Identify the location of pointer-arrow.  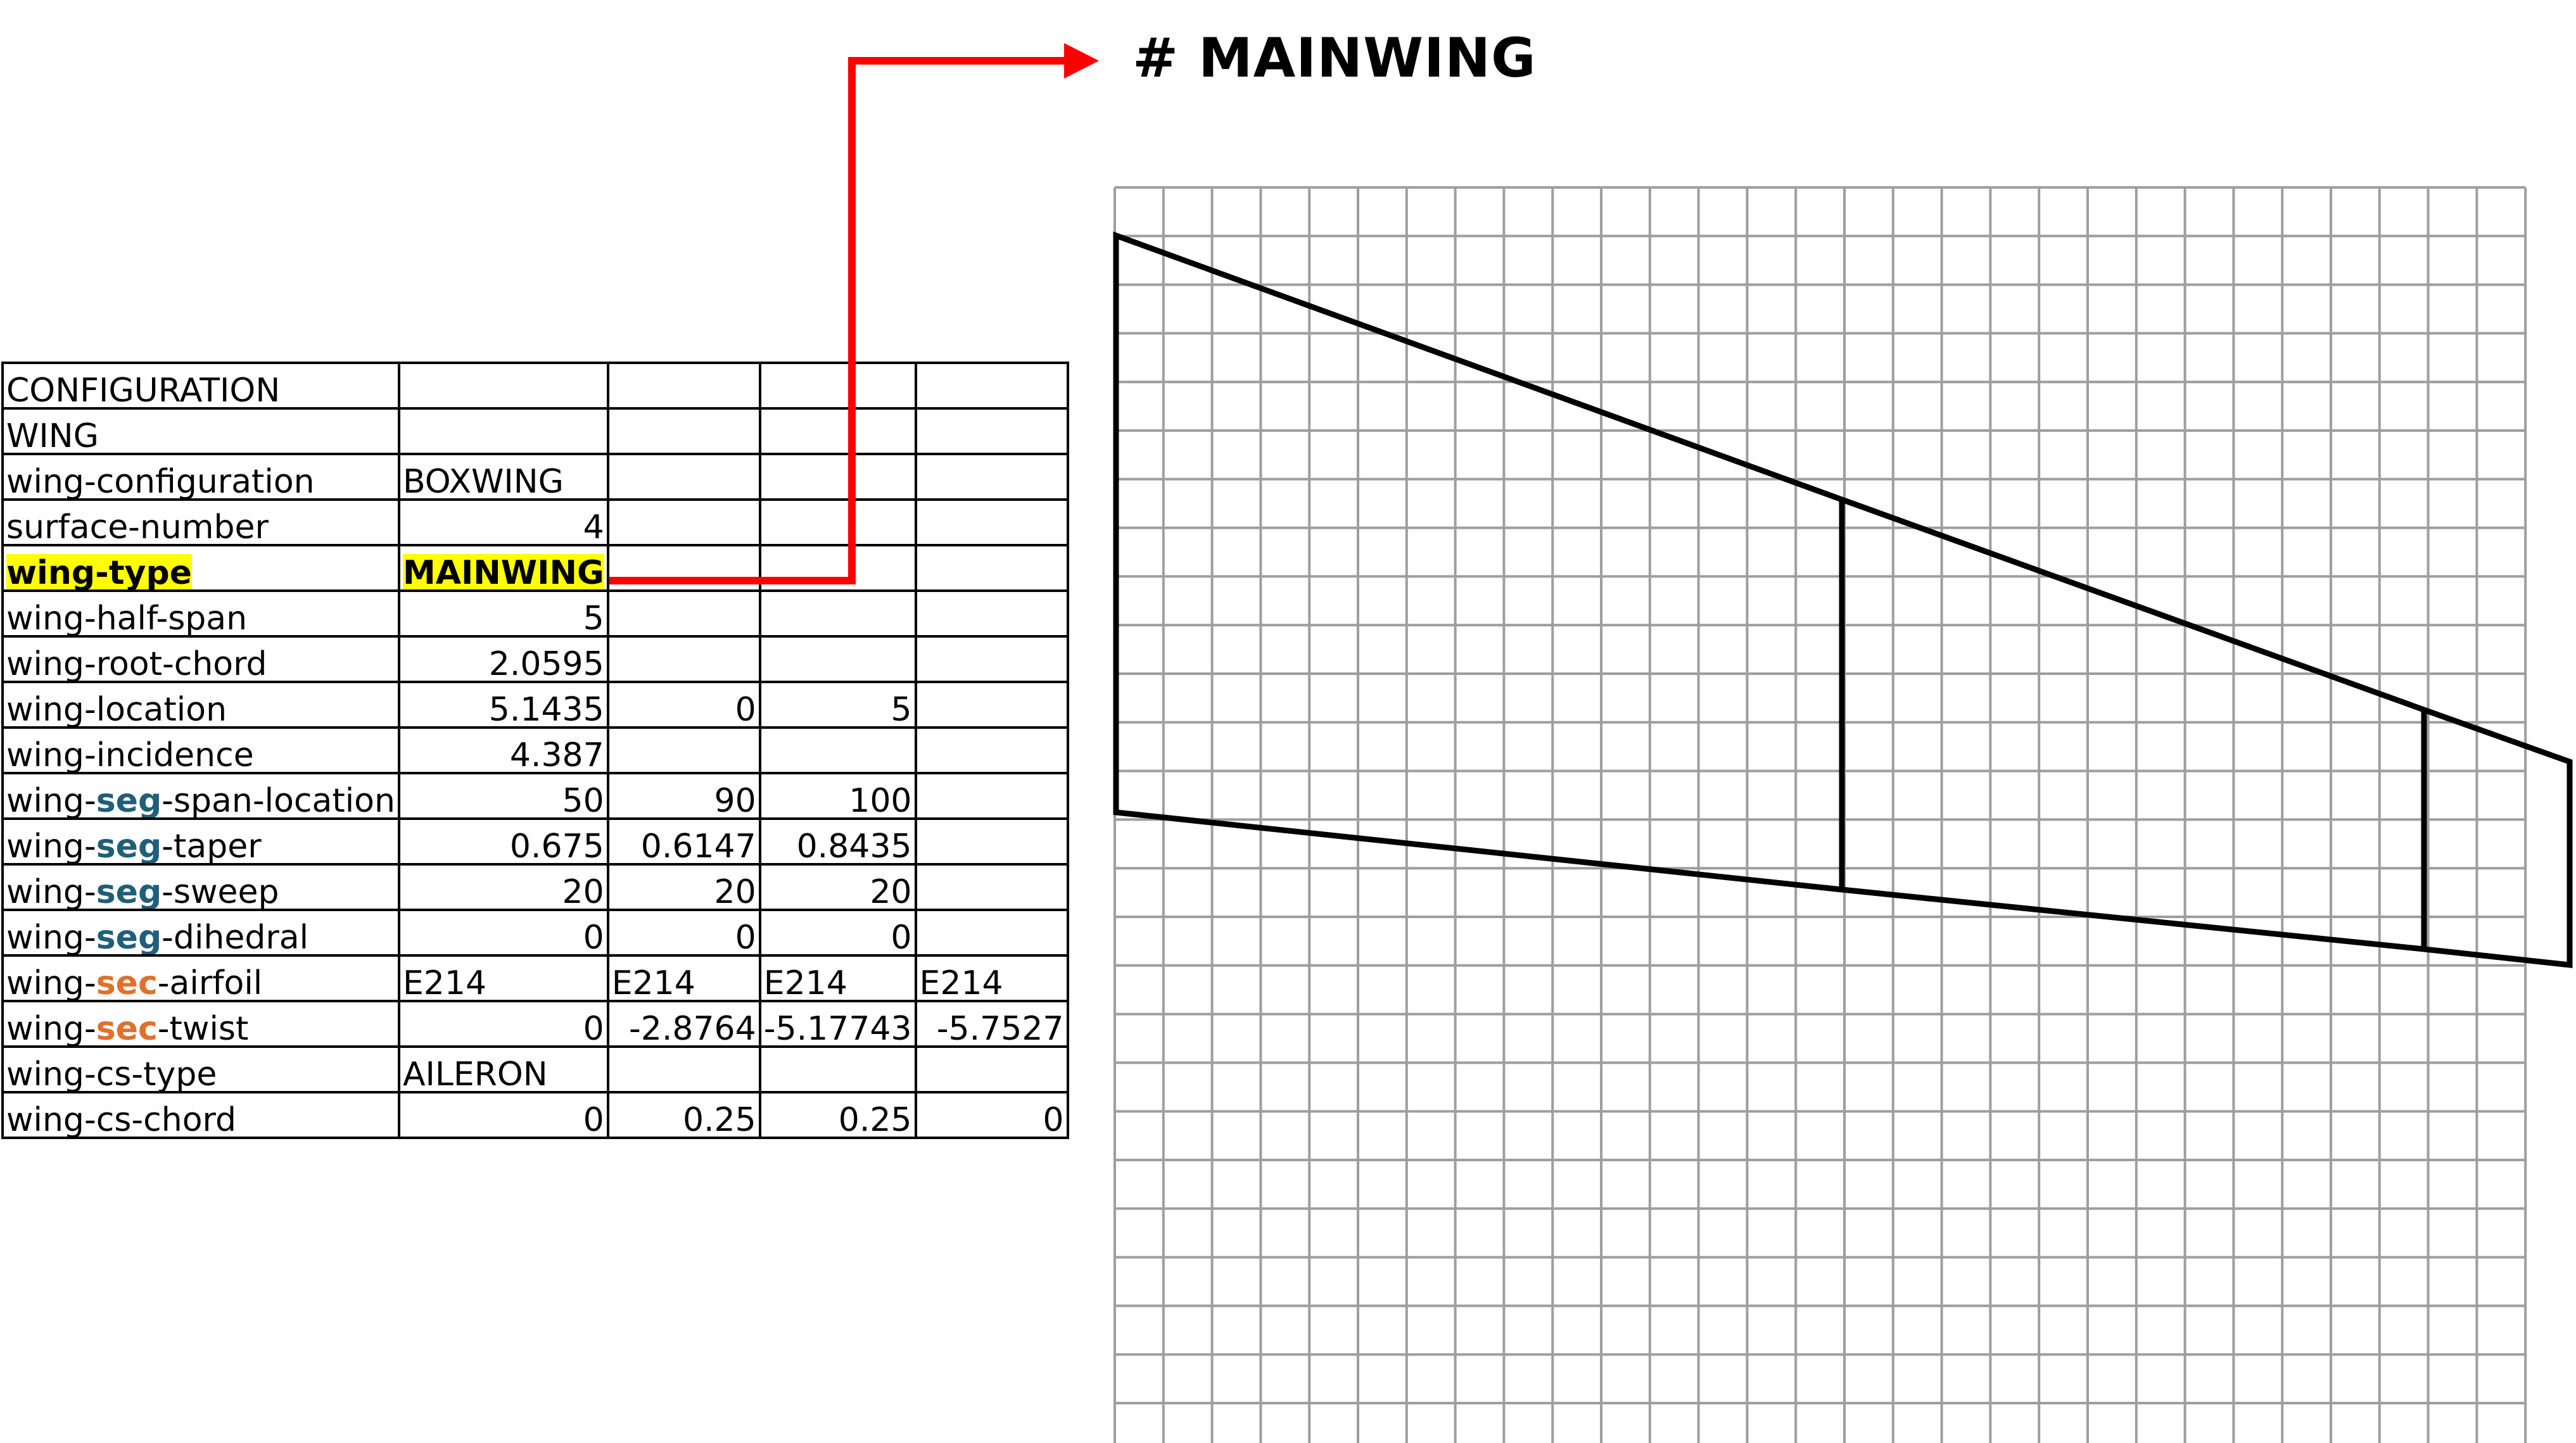
(854, 313).